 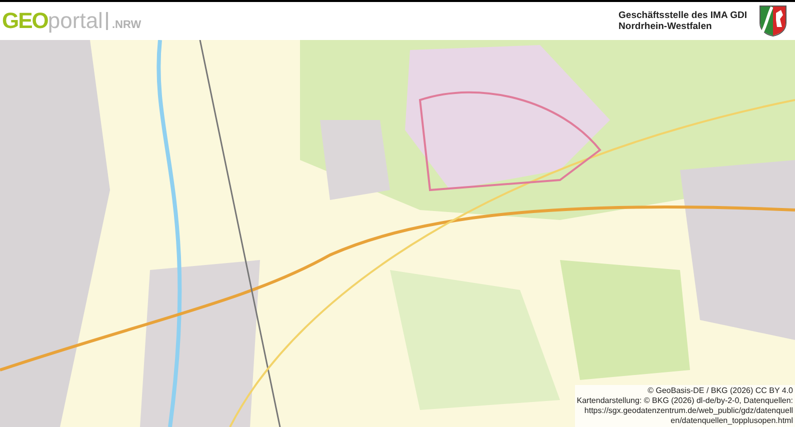 What do you see at coordinates (688, 411) in the screenshot?
I see `source-link: https://sgx.geodatenzentrum.de/web_public/gdz/datenquell` at bounding box center [688, 411].